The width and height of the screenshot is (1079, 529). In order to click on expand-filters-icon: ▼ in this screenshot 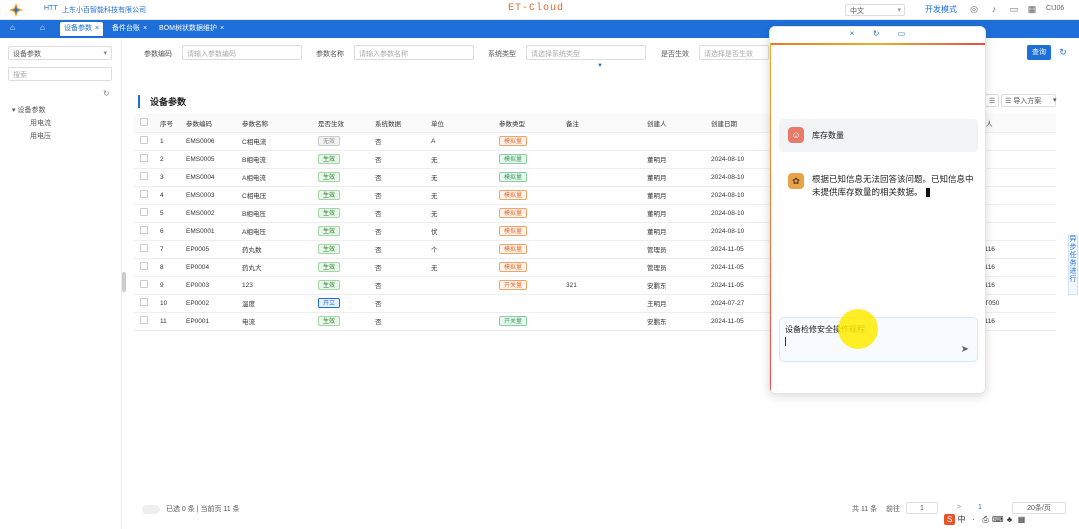, I will do `click(600, 66)`.